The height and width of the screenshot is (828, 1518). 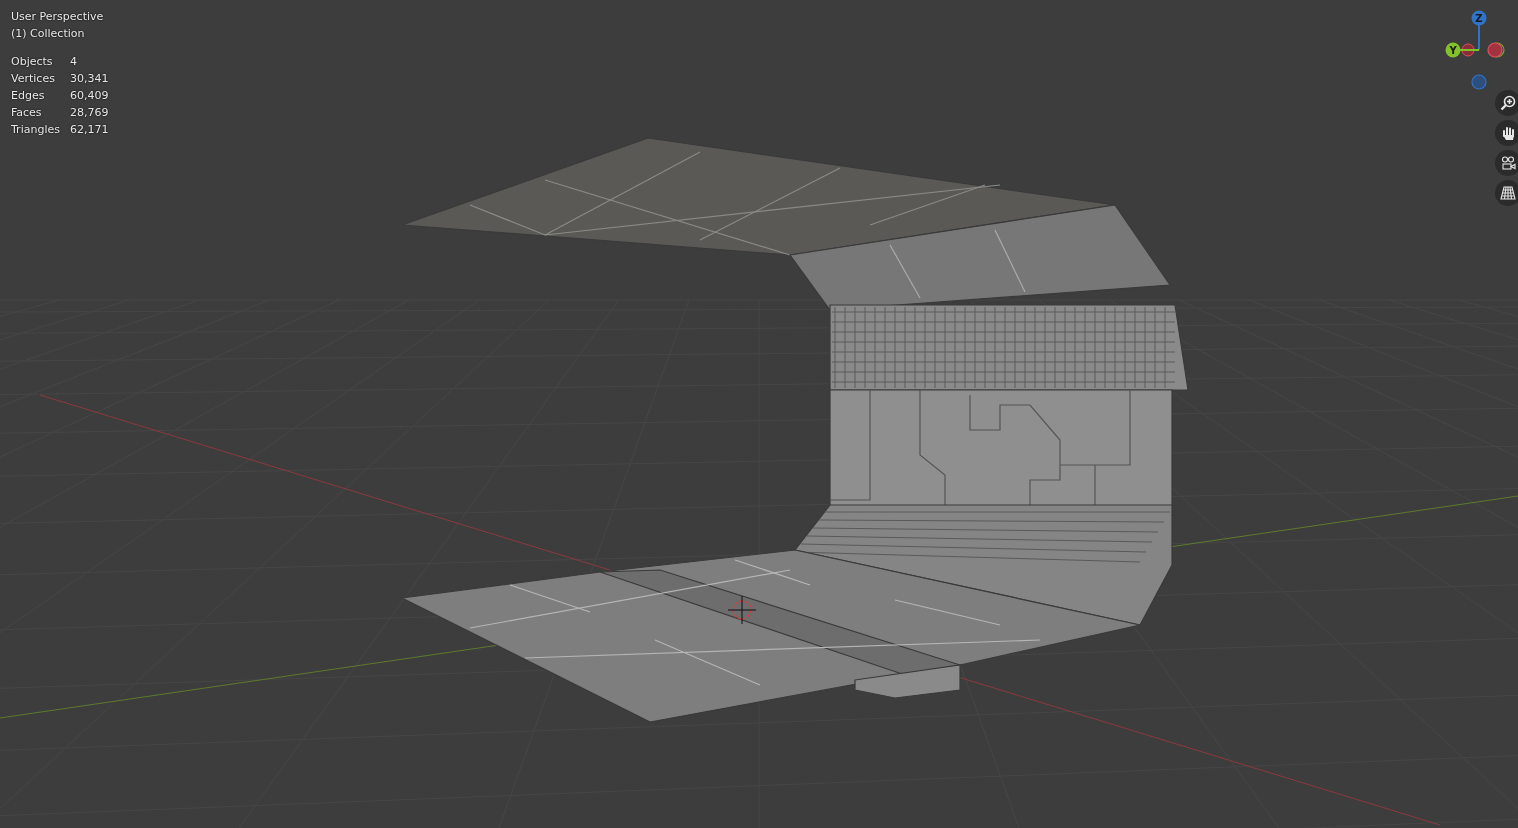 What do you see at coordinates (36, 130) in the screenshot?
I see `stat-label: Triangles` at bounding box center [36, 130].